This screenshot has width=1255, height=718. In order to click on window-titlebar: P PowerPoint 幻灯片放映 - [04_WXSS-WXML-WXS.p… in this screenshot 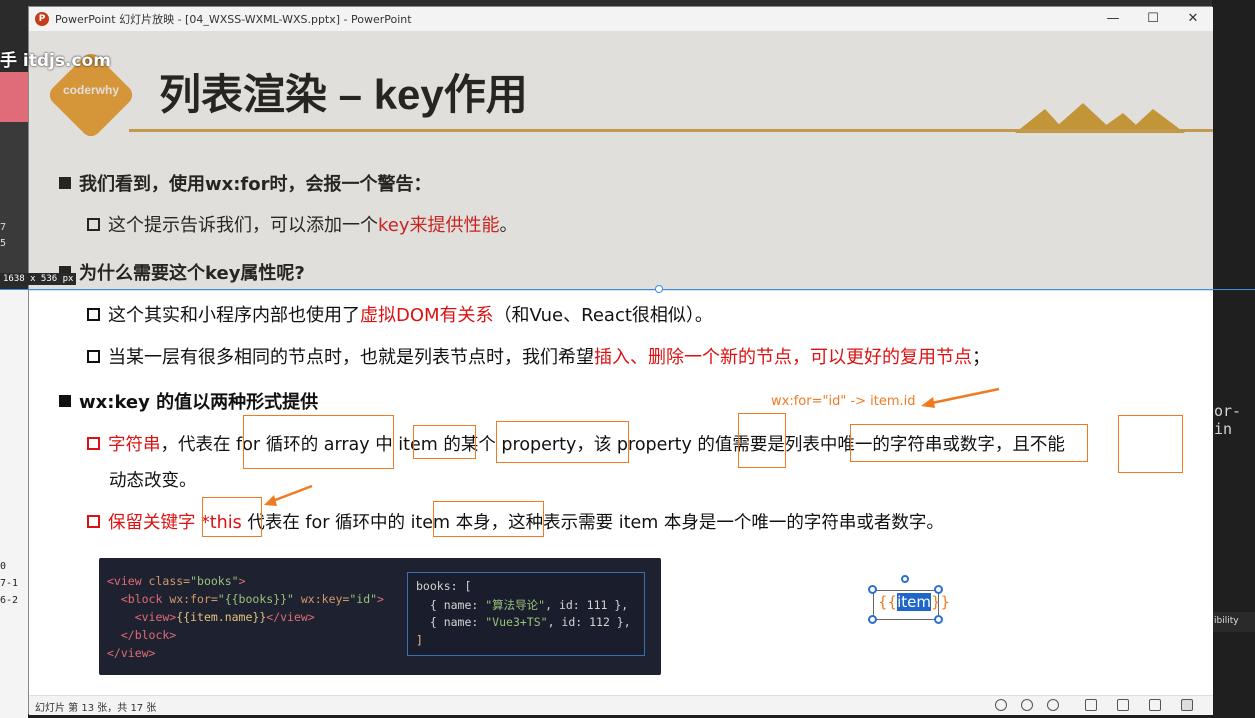, I will do `click(621, 19)`.